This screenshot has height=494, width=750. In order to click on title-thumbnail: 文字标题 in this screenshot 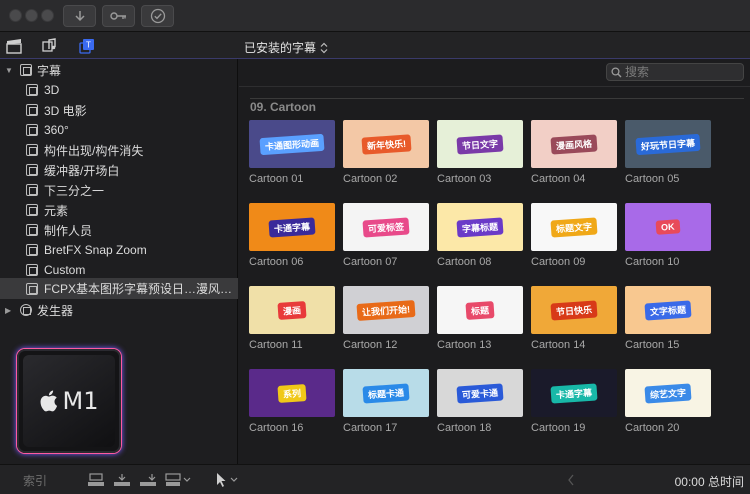, I will do `click(668, 310)`.